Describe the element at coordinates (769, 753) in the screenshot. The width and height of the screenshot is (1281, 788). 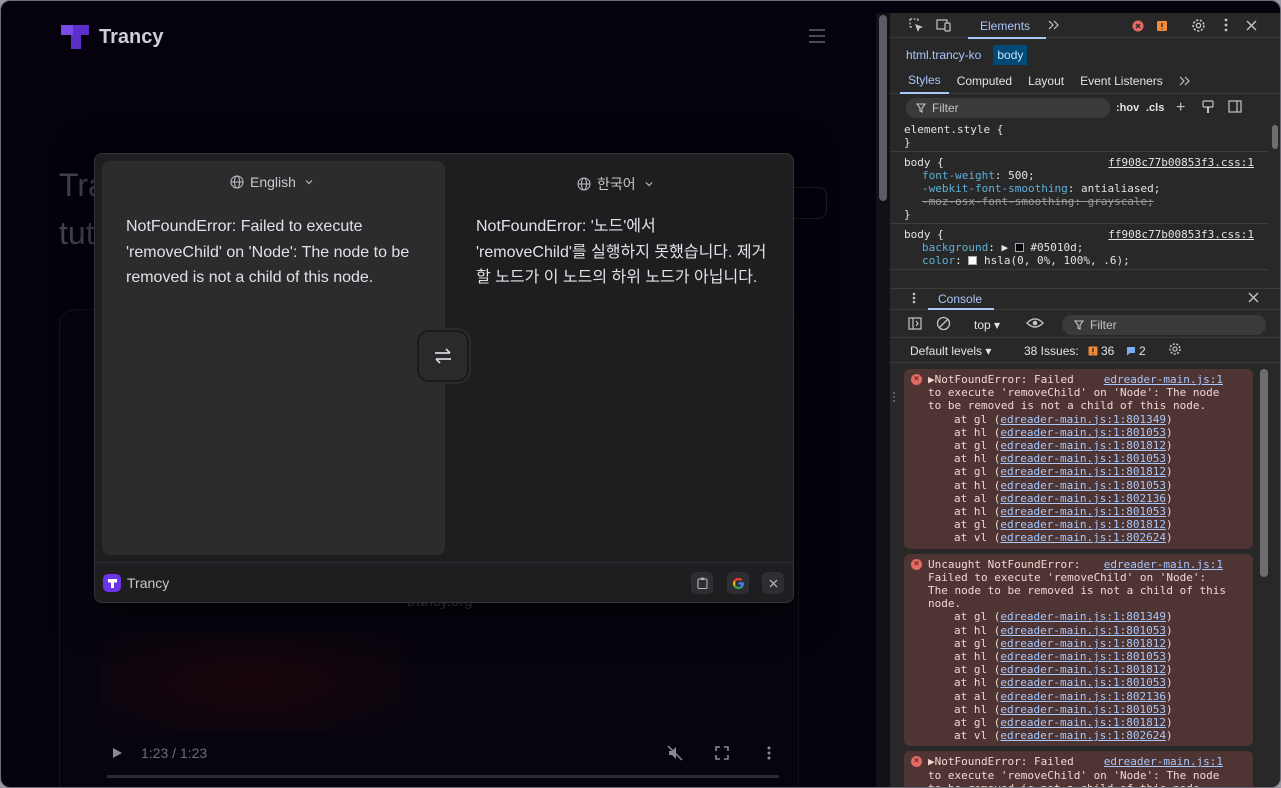
I see `video-more-button` at that location.